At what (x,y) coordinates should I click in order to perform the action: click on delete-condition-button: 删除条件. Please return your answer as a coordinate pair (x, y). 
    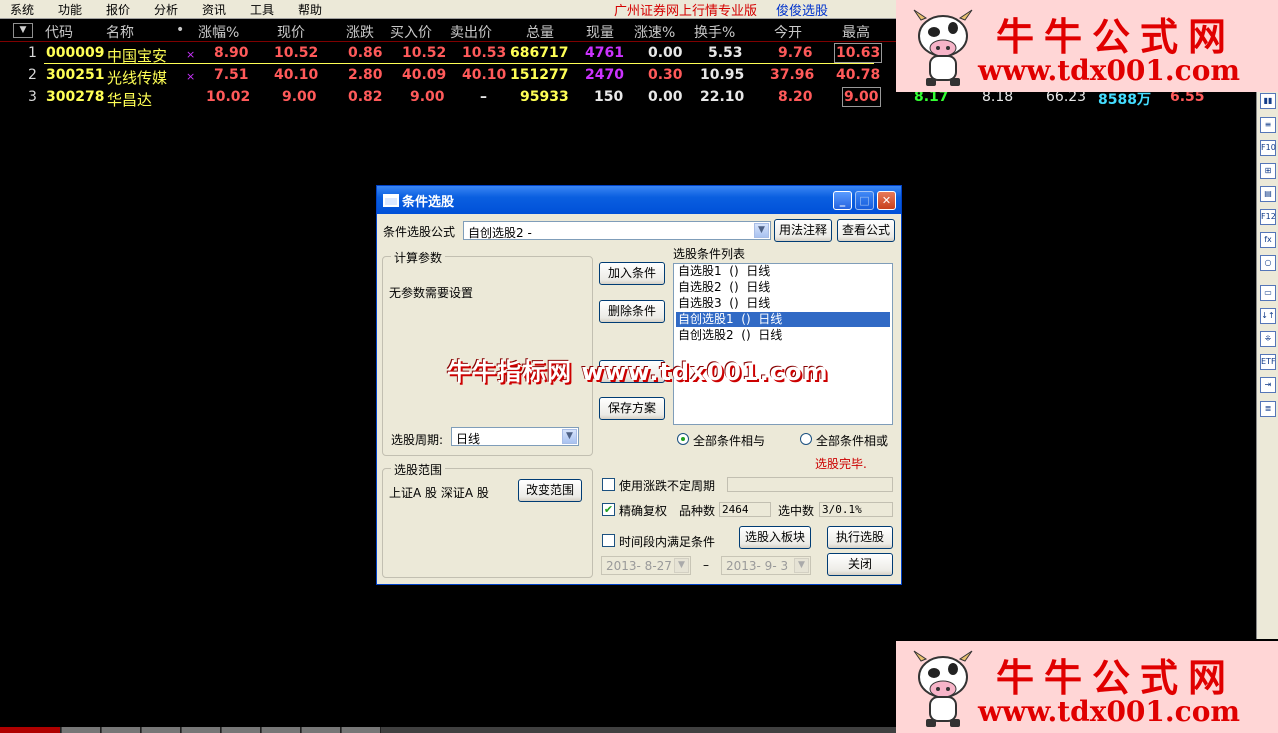
    Looking at the image, I should click on (632, 311).